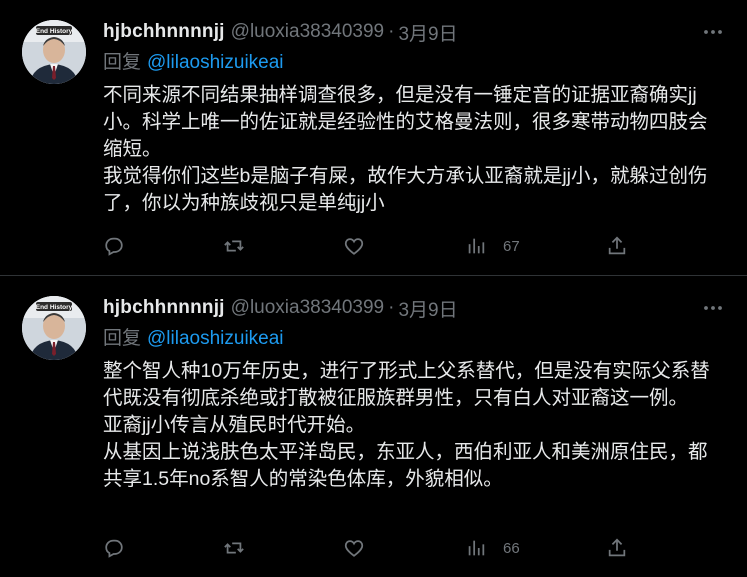 This screenshot has height=577, width=747. Describe the element at coordinates (492, 548) in the screenshot. I see `views-button: 66` at that location.